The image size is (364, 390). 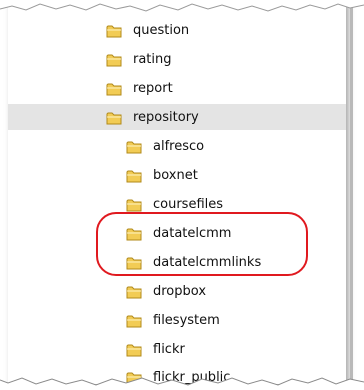 What do you see at coordinates (188, 204) in the screenshot?
I see `tree-item-label: coursefiles` at bounding box center [188, 204].